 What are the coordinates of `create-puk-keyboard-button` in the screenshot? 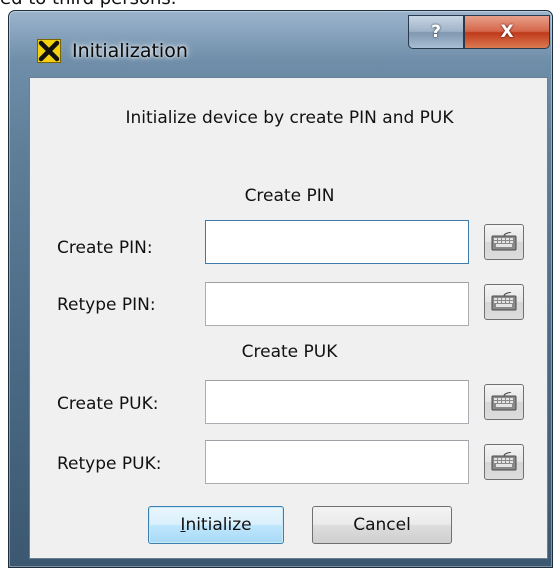 It's located at (504, 402).